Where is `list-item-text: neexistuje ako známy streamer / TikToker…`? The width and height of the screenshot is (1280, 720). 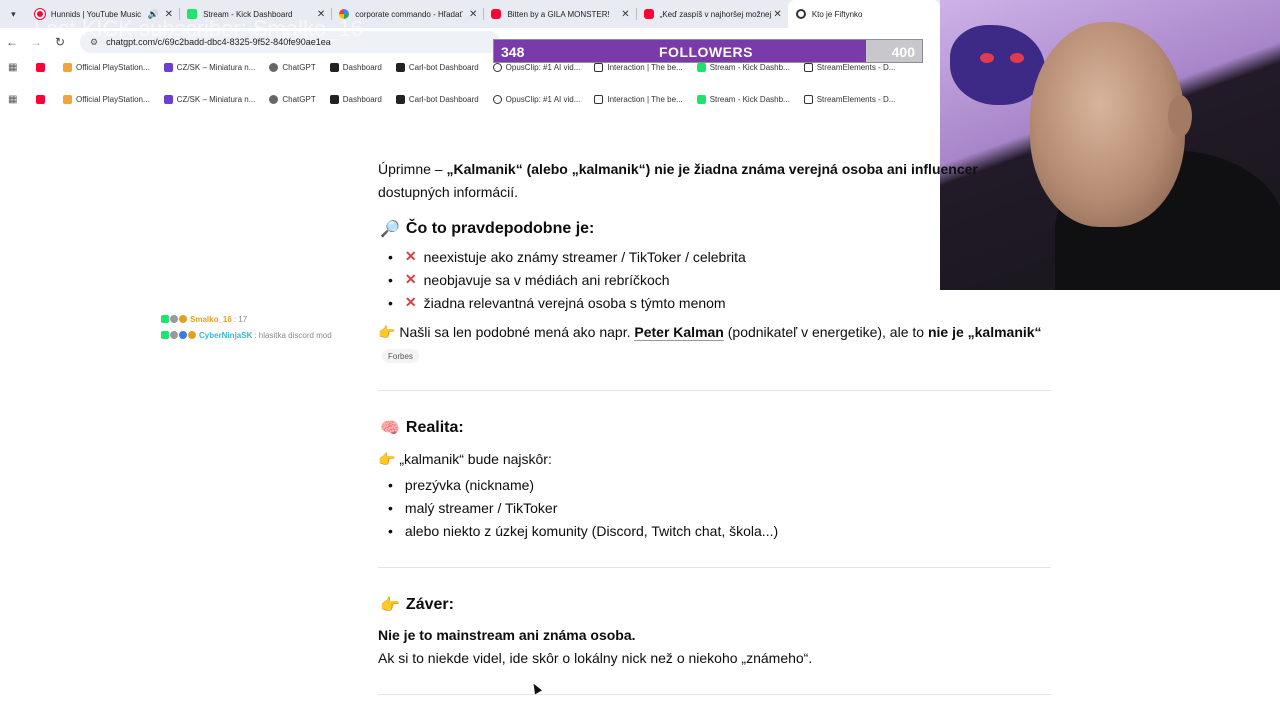
list-item-text: neexistuje ako známy streamer / TikToker… is located at coordinates (584, 256).